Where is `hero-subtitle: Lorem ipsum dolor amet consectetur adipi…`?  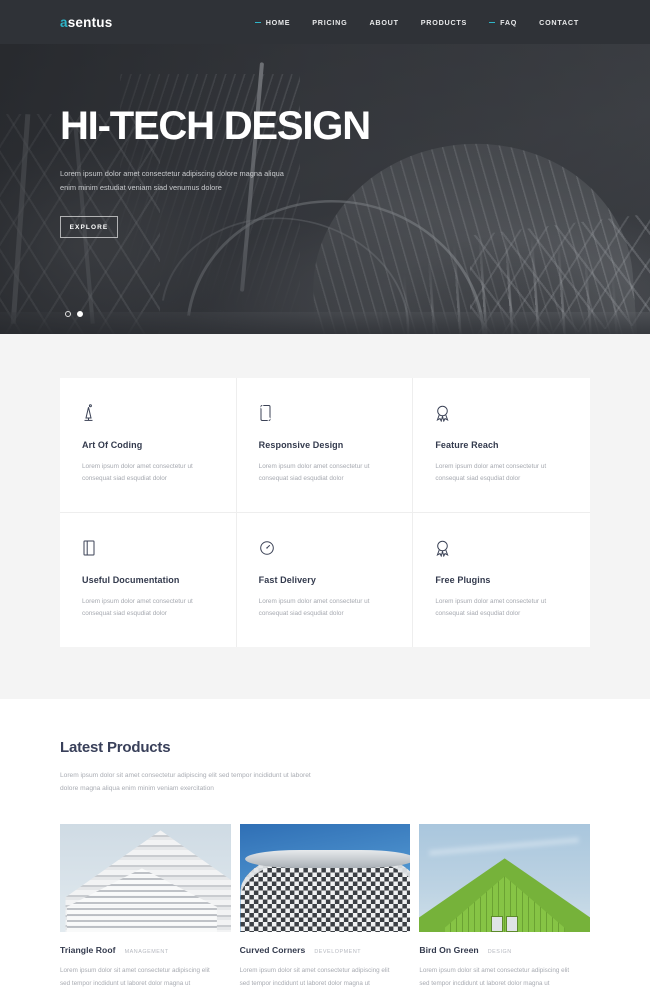
hero-subtitle: Lorem ipsum dolor amet consectetur adipi… is located at coordinates (172, 180).